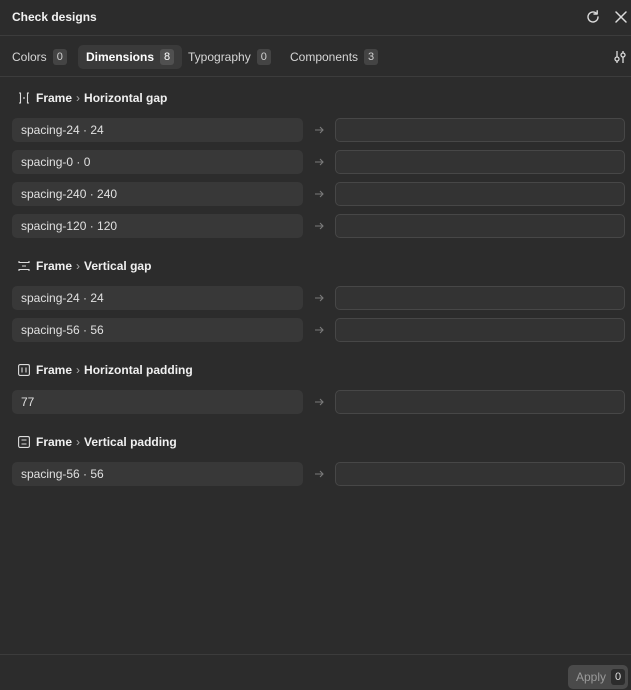 The width and height of the screenshot is (631, 690). I want to click on group-property: Horizontal padding, so click(138, 370).